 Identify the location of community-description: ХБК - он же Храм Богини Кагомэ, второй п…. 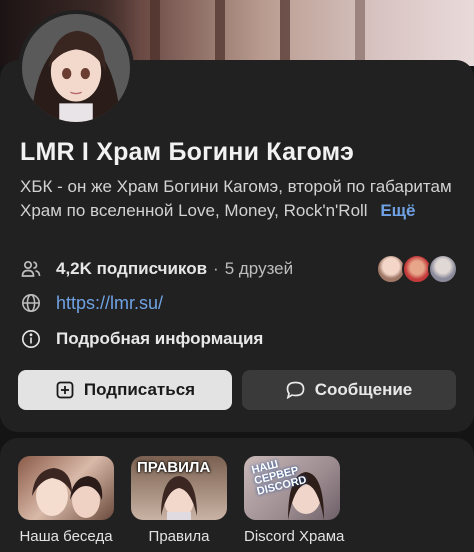
(240, 198).